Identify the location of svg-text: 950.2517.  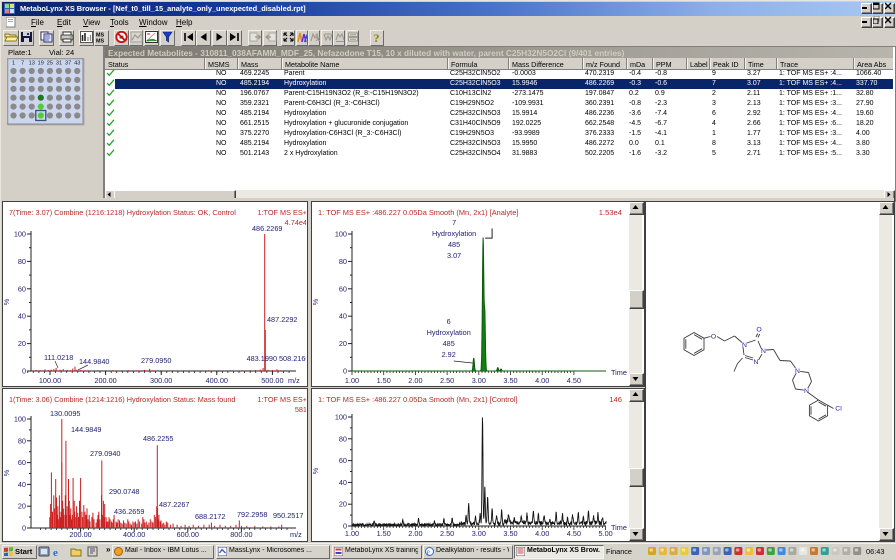
(288, 515).